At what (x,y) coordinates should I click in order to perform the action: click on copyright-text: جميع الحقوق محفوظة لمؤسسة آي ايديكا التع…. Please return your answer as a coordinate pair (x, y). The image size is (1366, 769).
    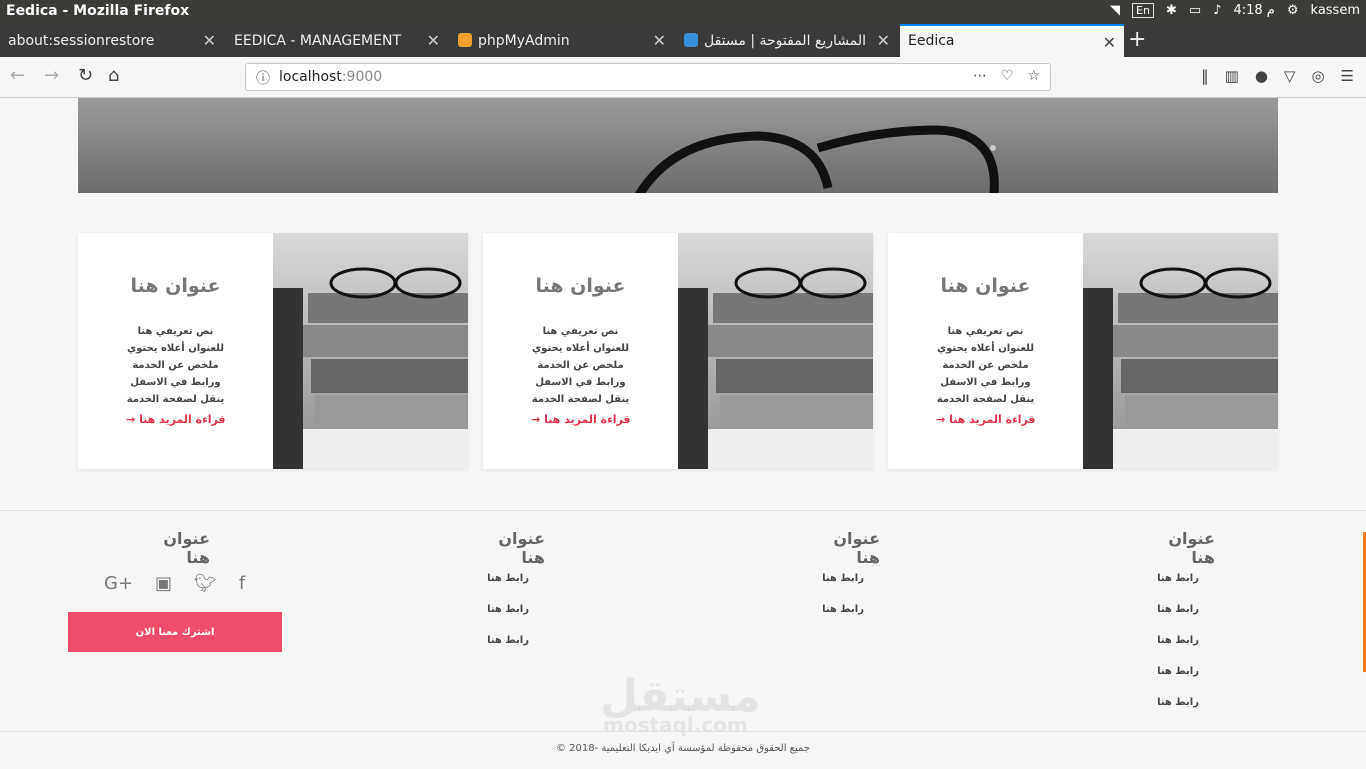
    Looking at the image, I should click on (682, 748).